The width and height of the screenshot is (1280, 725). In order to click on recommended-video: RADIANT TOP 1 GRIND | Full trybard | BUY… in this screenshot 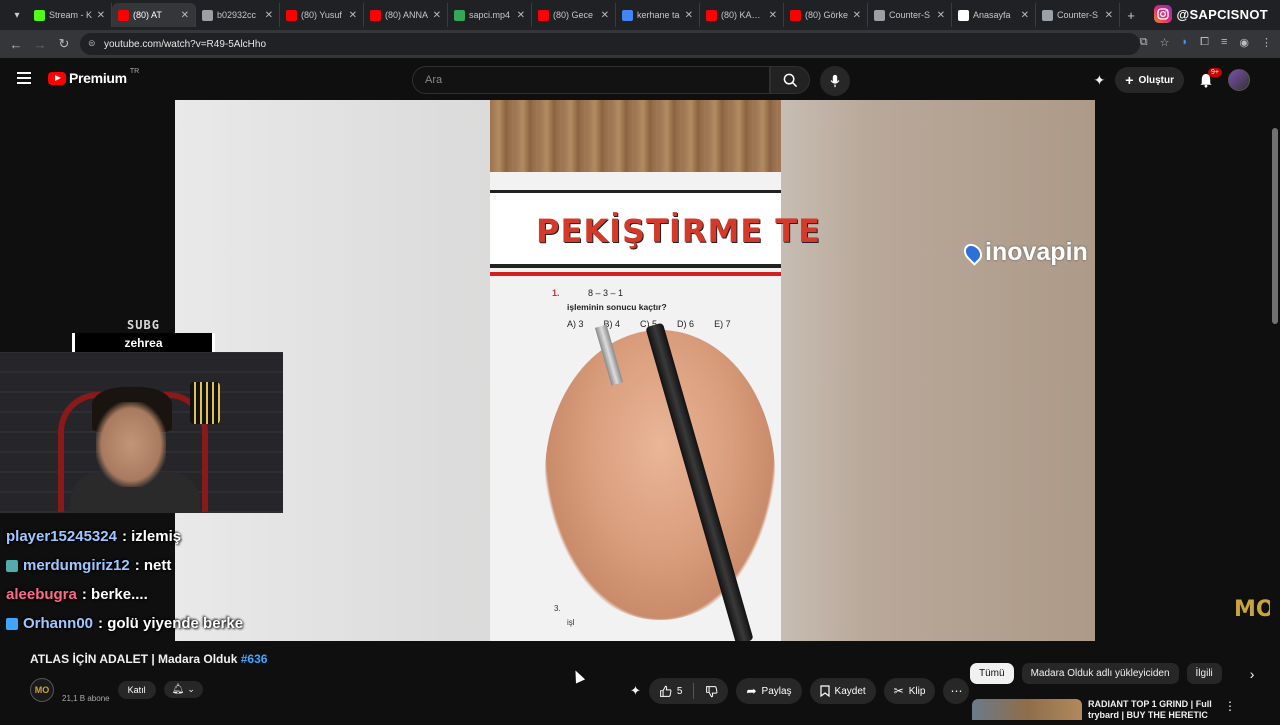, I will do `click(1117, 709)`.